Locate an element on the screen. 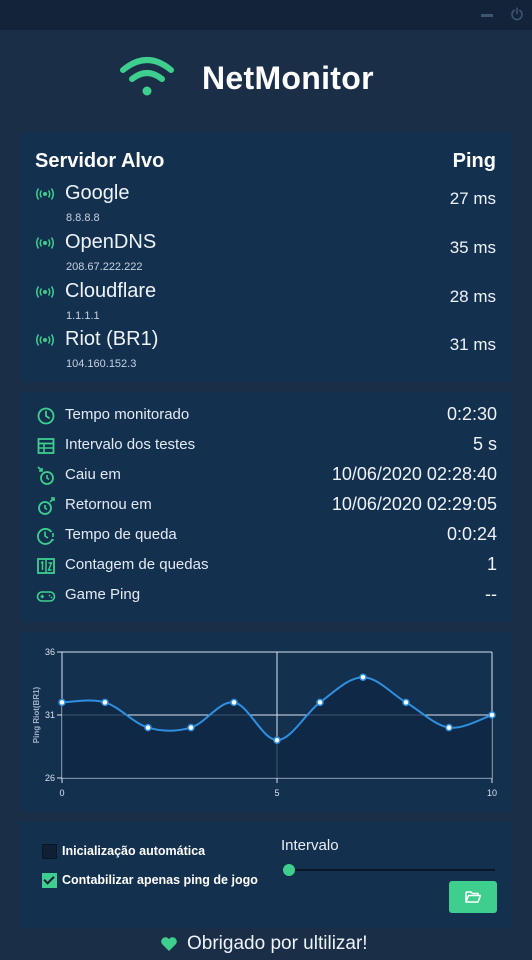 The height and width of the screenshot is (960, 532). stat-value: -- is located at coordinates (491, 594).